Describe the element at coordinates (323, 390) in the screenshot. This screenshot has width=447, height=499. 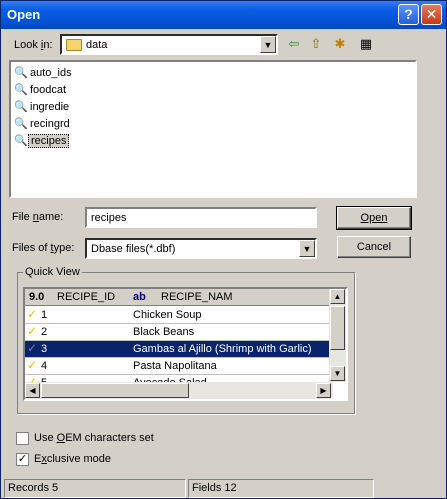
I see `scroll-right-icon: ▶` at that location.